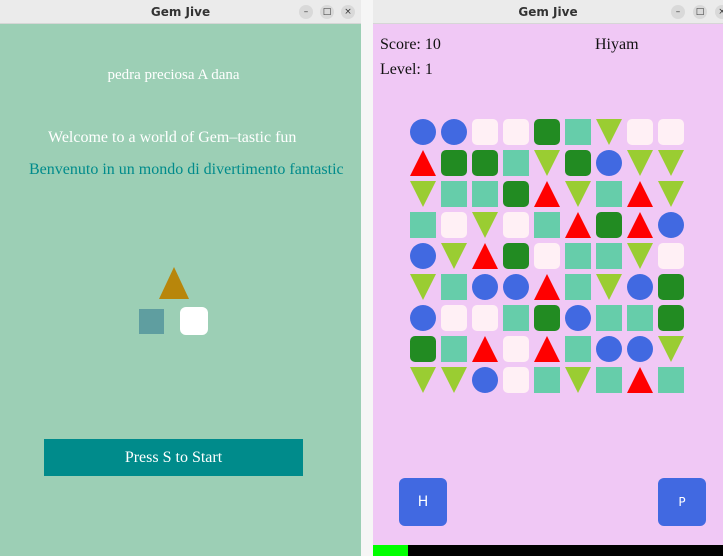  I want to click on logo-rounded-square, so click(194, 321).